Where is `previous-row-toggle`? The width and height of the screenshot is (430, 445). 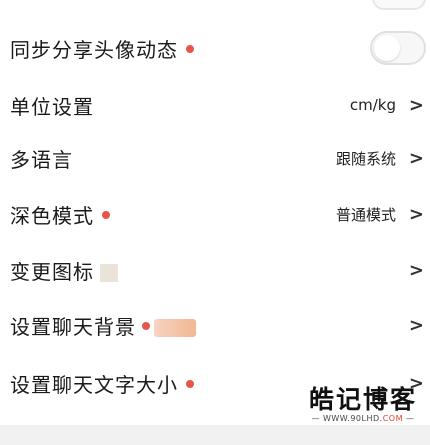
previous-row-toggle is located at coordinates (399, 5).